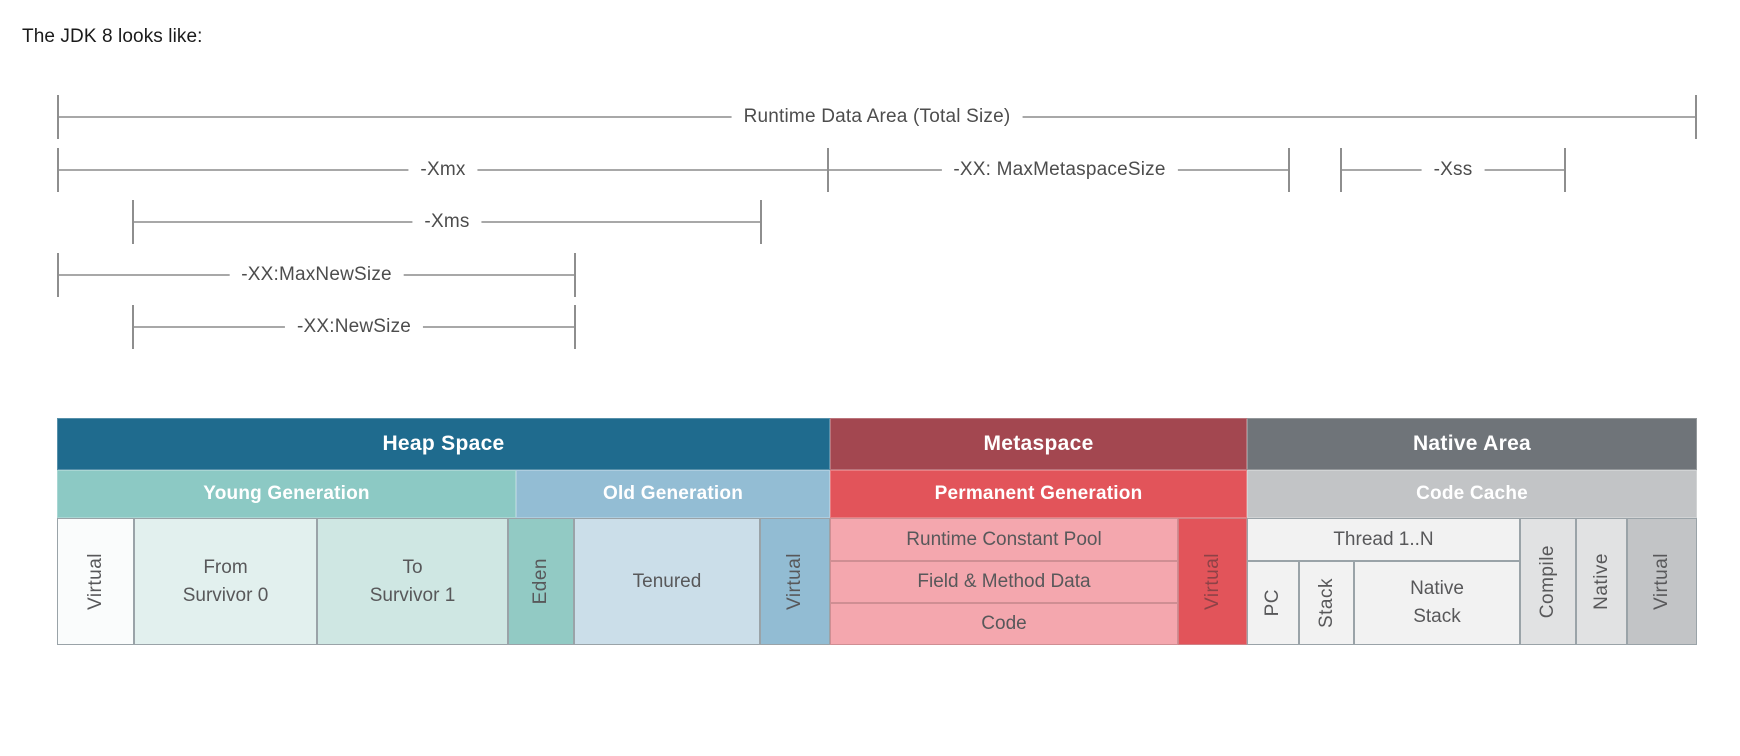 This screenshot has height=756, width=1740. I want to click on cell-old-virtual: Virtual, so click(795, 581).